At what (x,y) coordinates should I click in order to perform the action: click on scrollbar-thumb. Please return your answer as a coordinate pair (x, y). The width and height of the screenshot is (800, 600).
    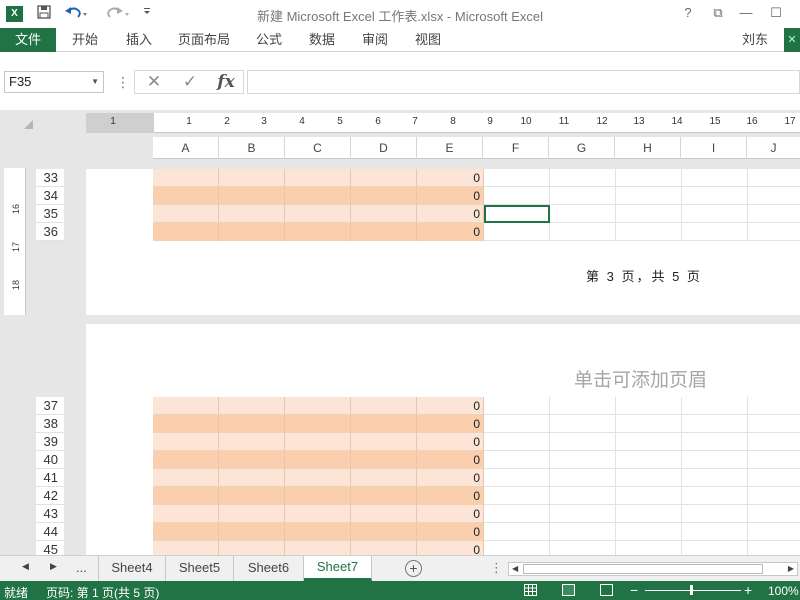
    Looking at the image, I should click on (643, 569).